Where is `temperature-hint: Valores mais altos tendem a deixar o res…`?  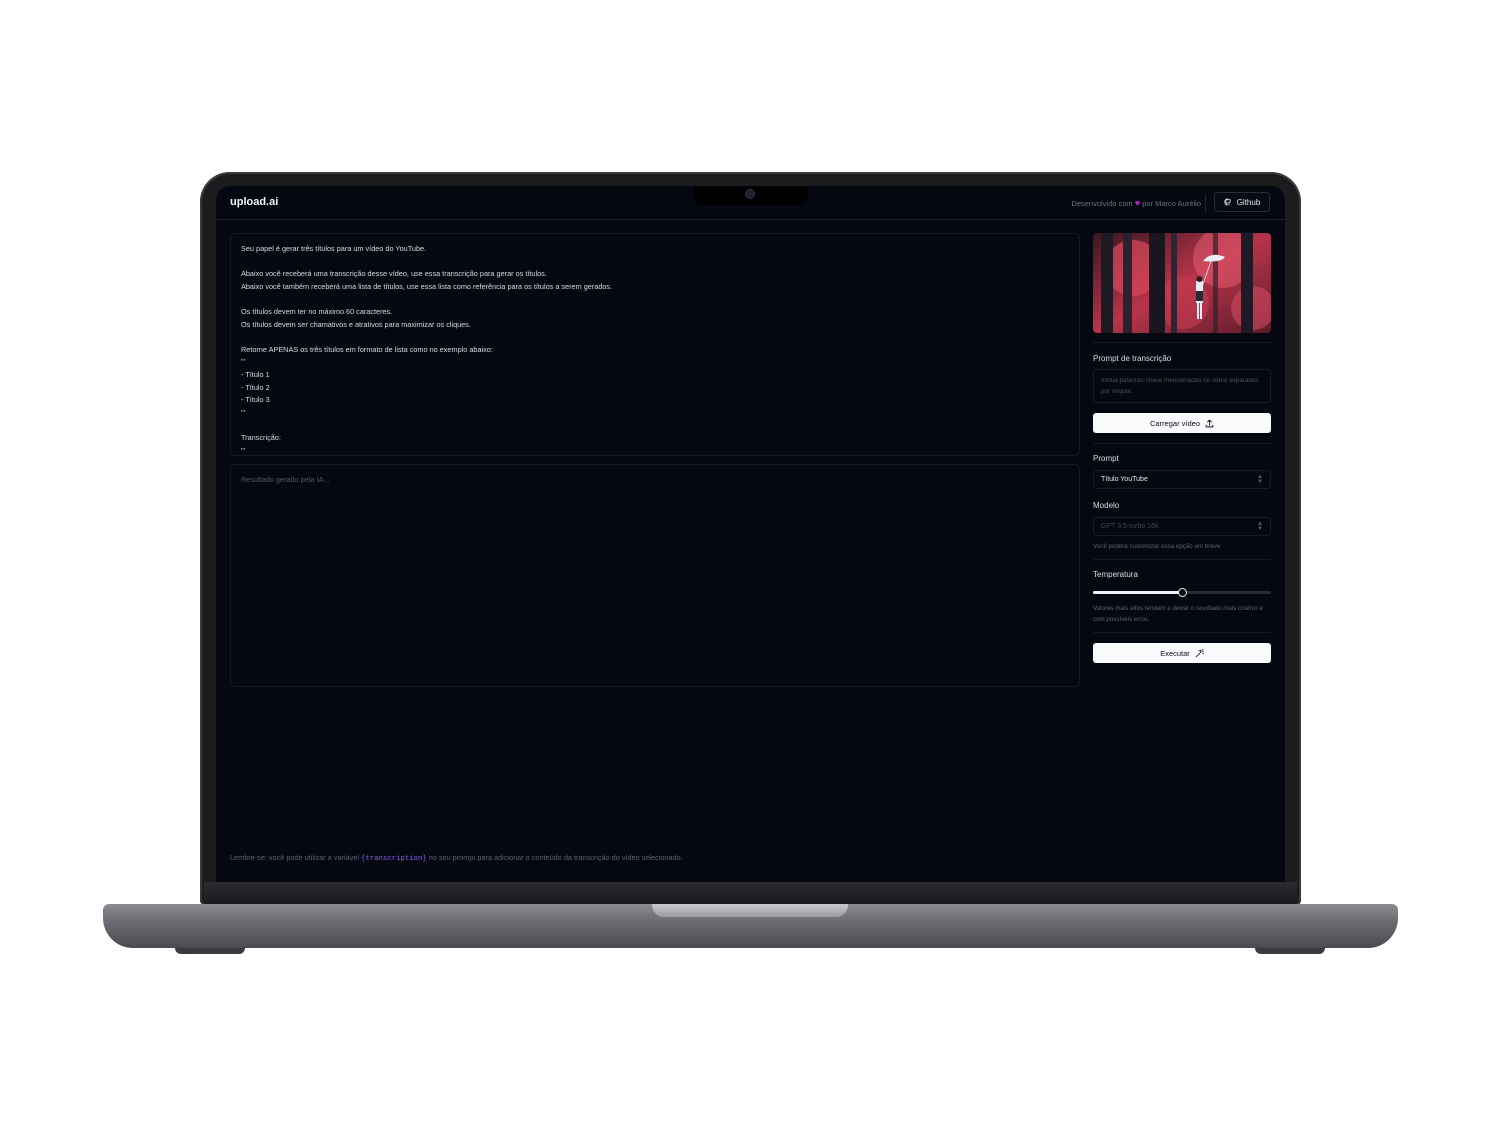 temperature-hint: Valores mais altos tendem a deixar o res… is located at coordinates (1178, 614).